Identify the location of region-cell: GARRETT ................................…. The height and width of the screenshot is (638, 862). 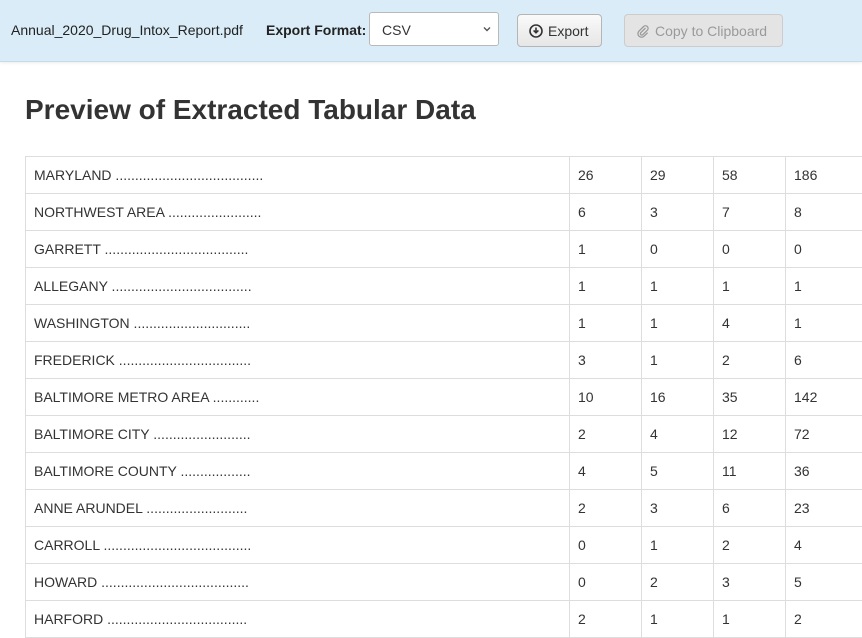
(297, 249).